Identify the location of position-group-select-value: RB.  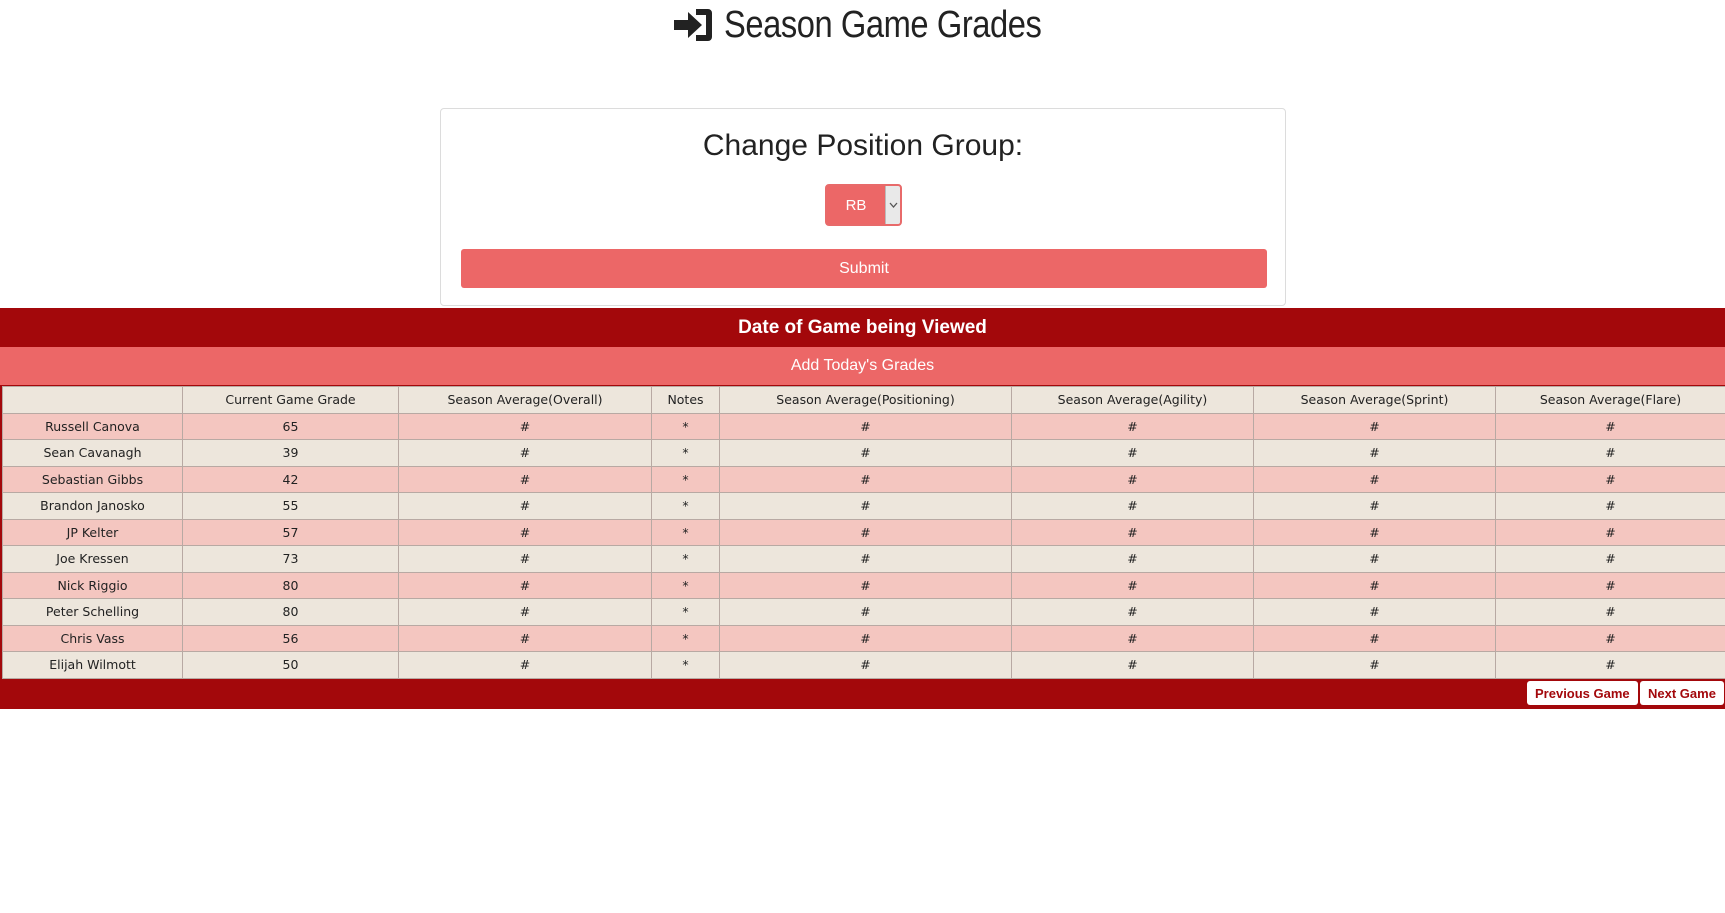
(856, 205).